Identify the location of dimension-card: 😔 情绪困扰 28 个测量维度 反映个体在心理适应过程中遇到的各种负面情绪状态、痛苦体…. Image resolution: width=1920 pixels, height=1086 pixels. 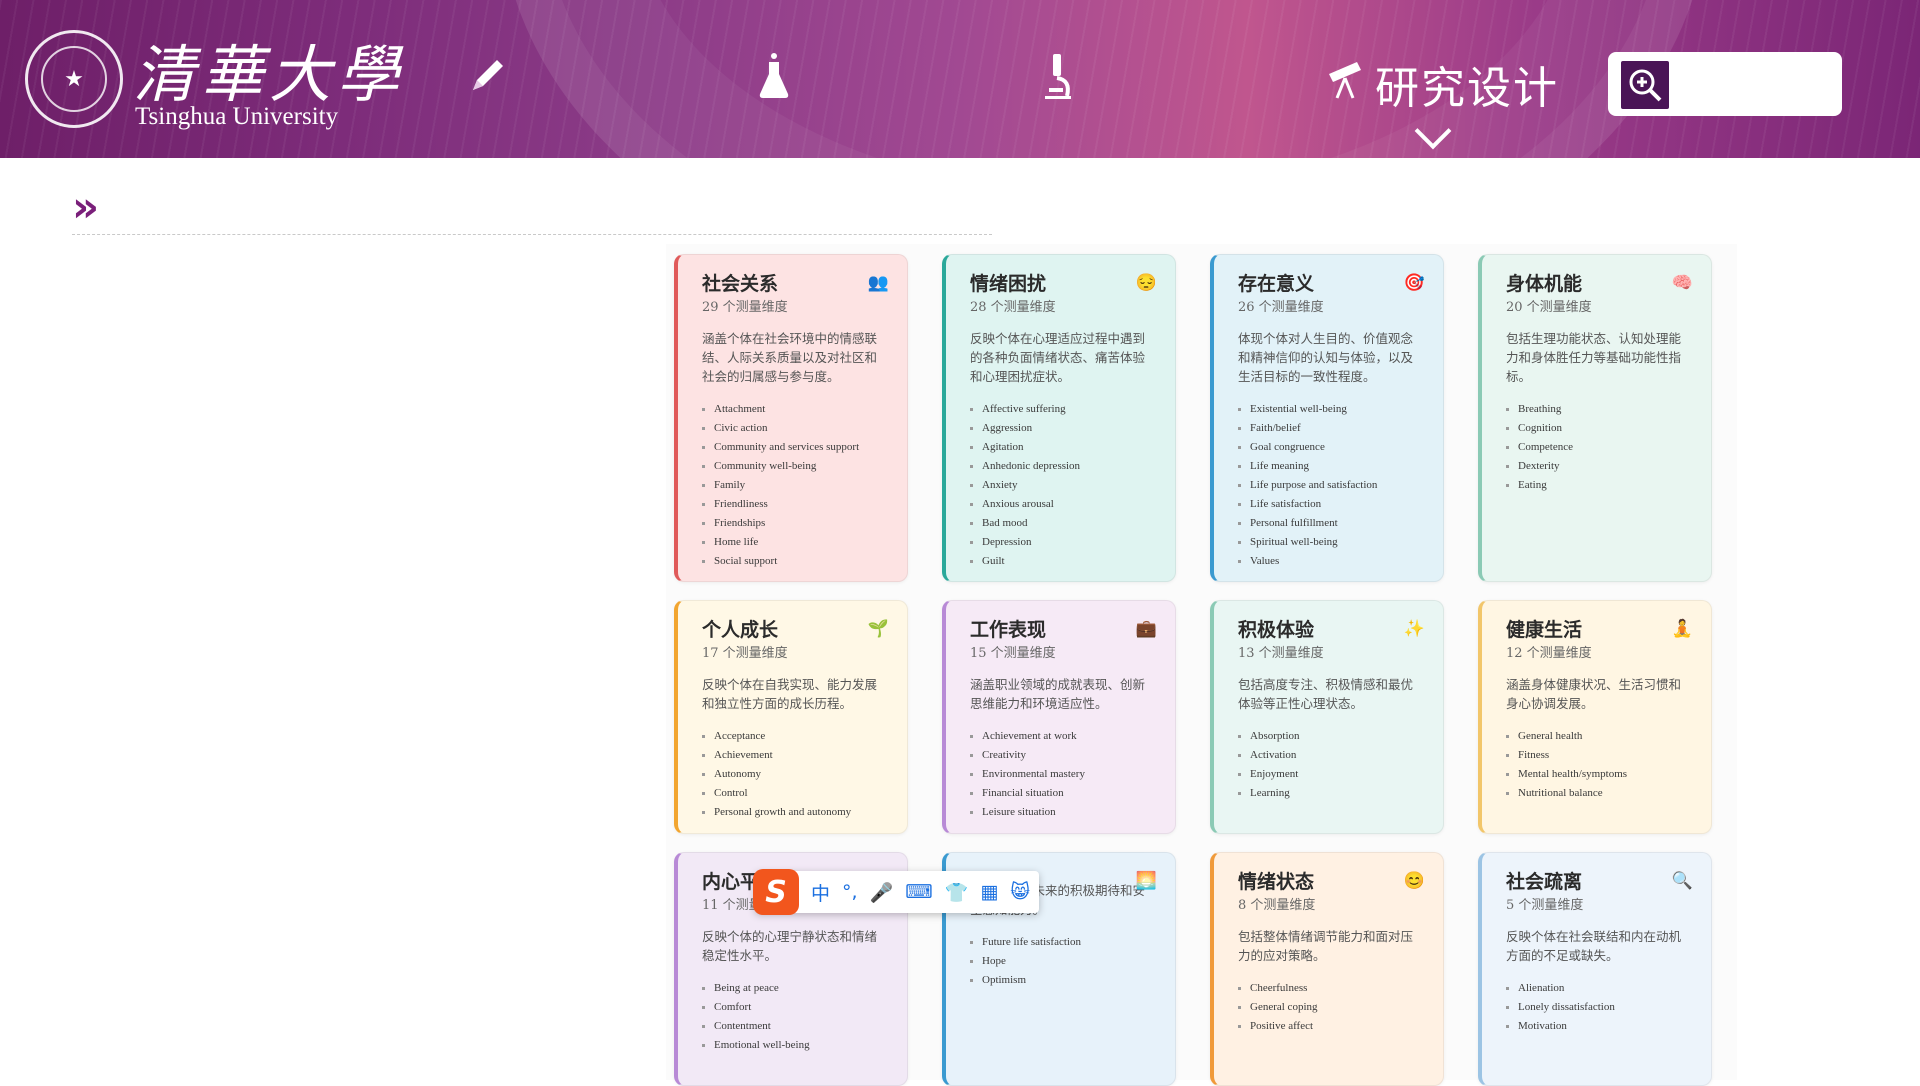
(1059, 418).